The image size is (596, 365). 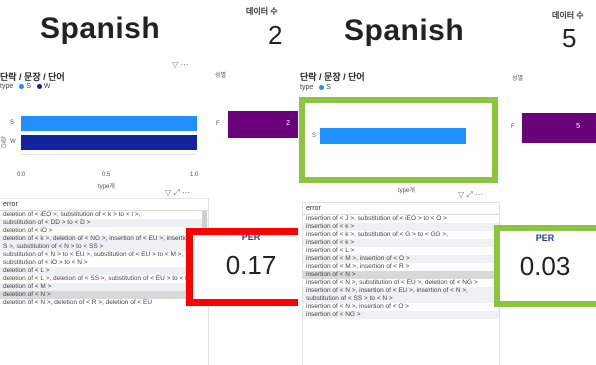 I want to click on table-row: insertion of < M >, insertion of < R >, so click(x=401, y=267).